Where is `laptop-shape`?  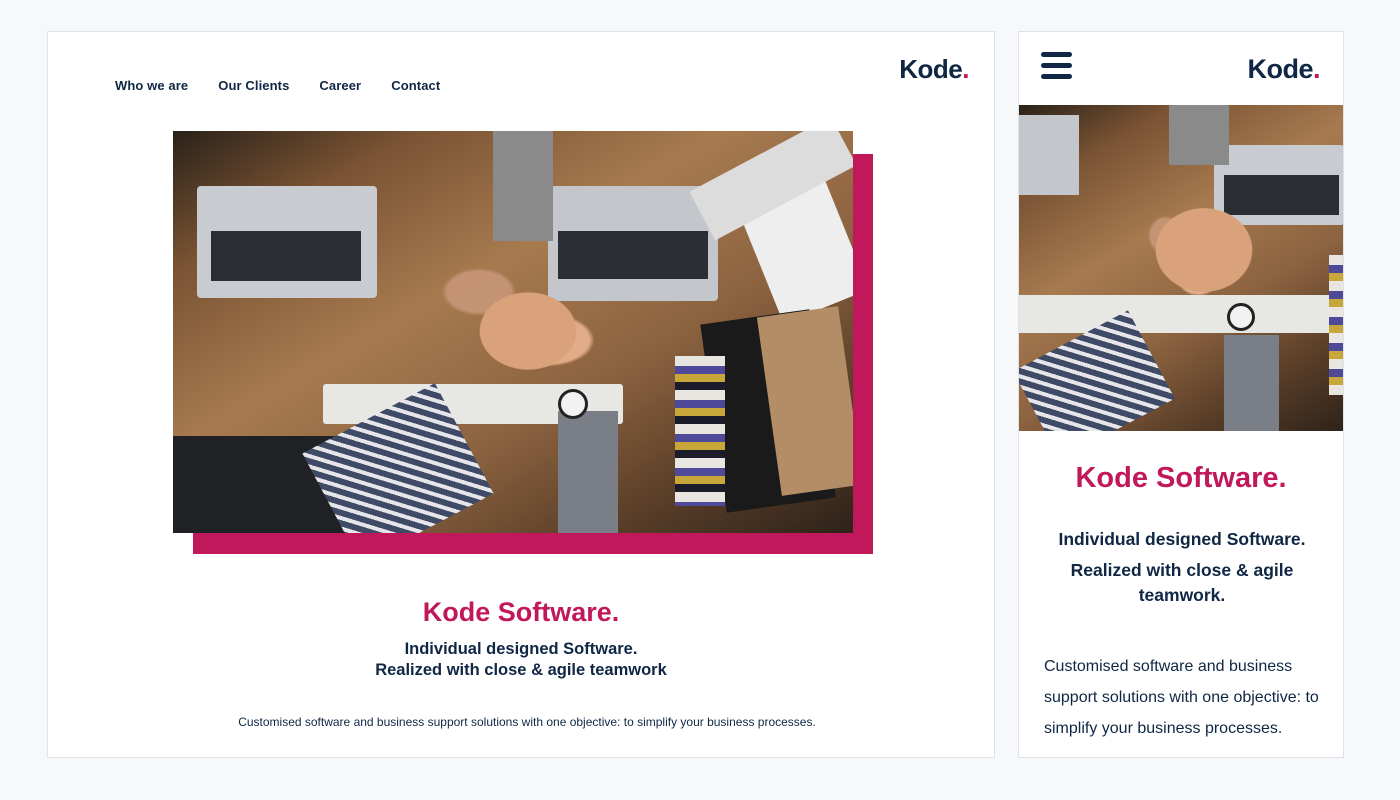
laptop-shape is located at coordinates (1049, 155).